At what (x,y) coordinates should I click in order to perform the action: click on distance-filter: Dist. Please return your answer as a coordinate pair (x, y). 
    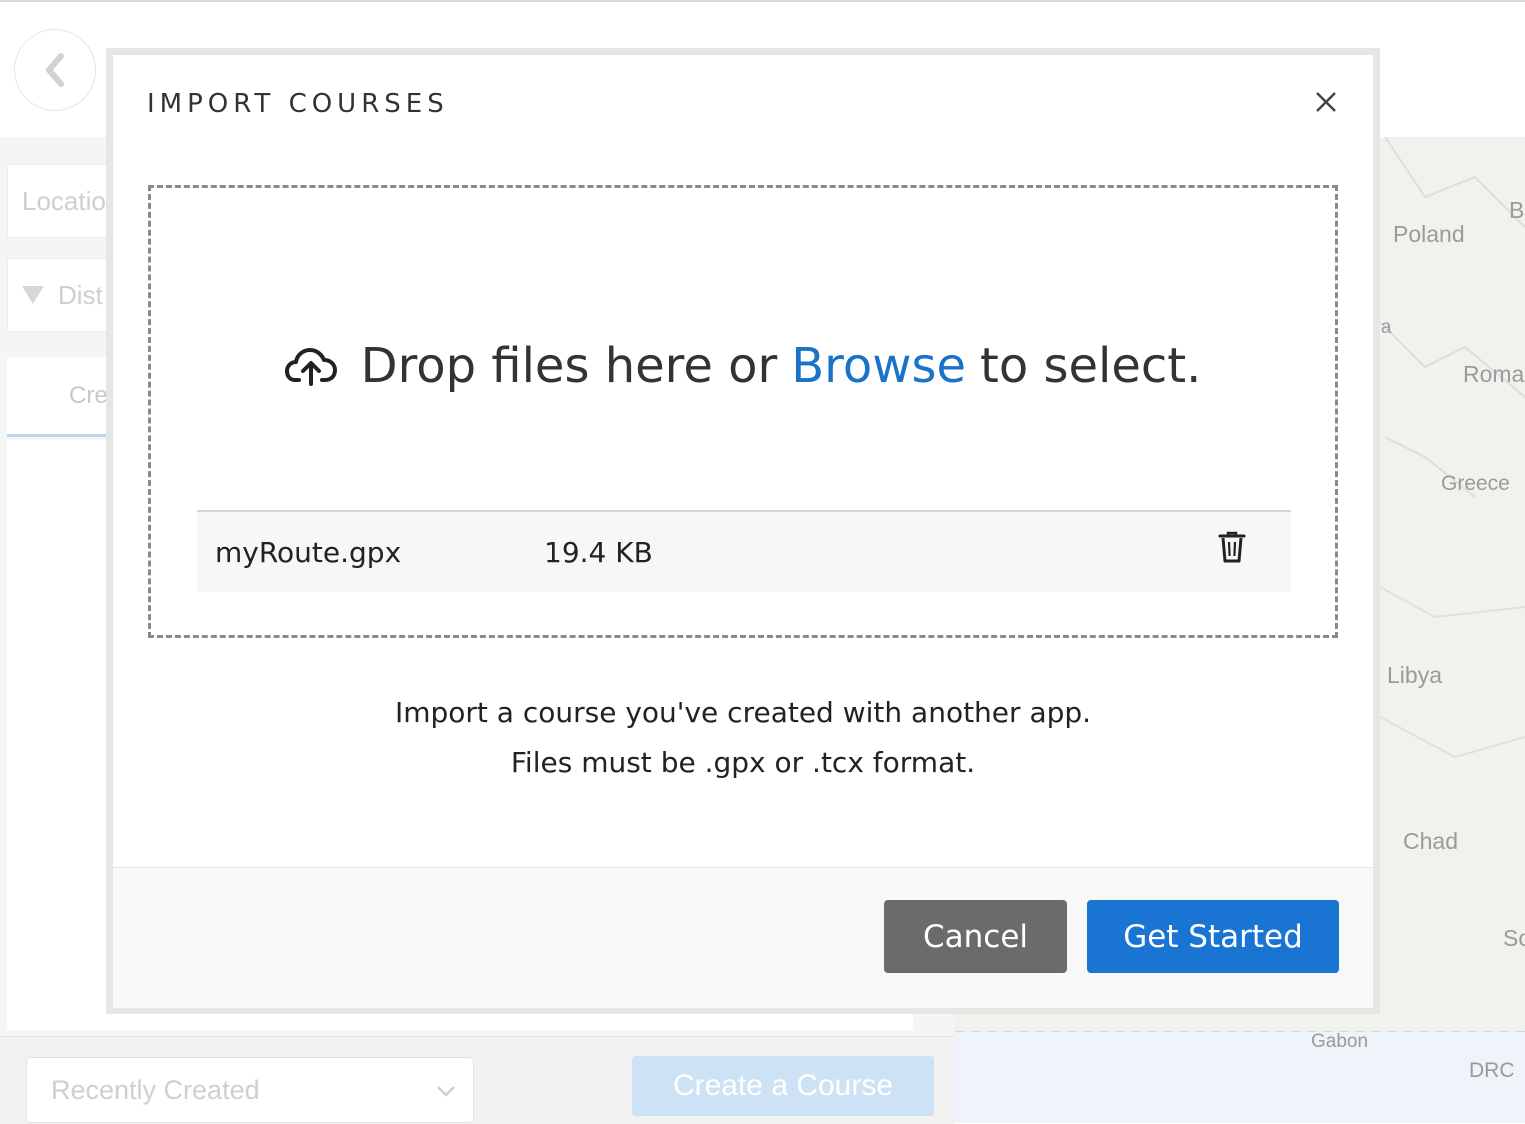
    Looking at the image, I should click on (62, 295).